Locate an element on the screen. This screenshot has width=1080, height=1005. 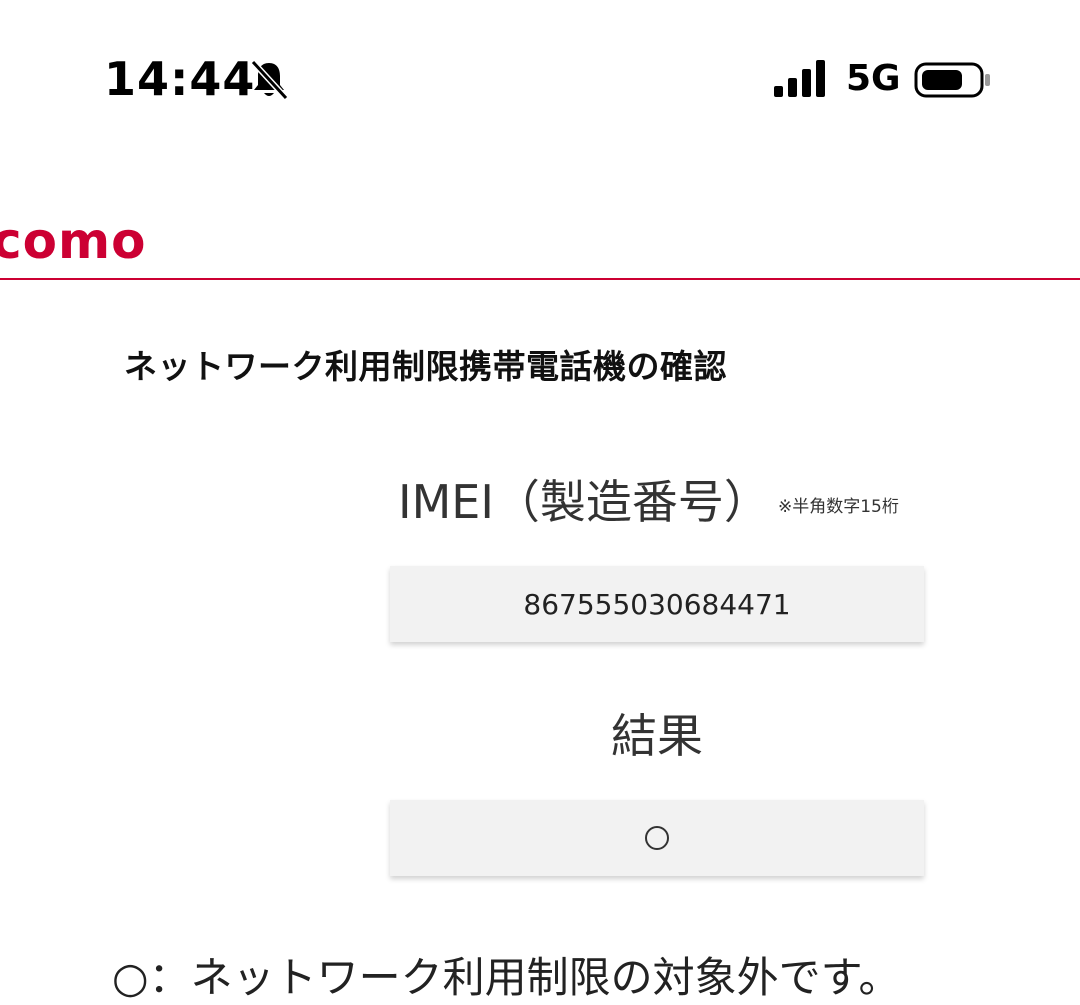
result-field: ○ is located at coordinates (657, 838).